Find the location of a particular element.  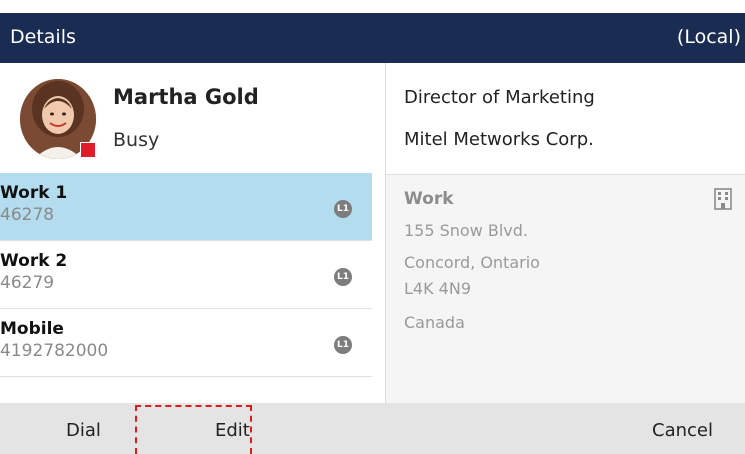

building-icon is located at coordinates (723, 199).